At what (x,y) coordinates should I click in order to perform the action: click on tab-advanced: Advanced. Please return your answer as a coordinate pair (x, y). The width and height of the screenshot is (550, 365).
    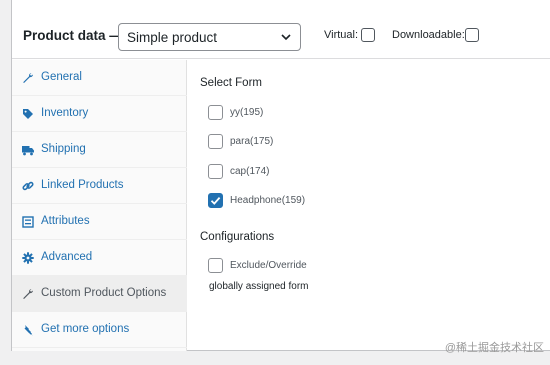
    Looking at the image, I should click on (99, 258).